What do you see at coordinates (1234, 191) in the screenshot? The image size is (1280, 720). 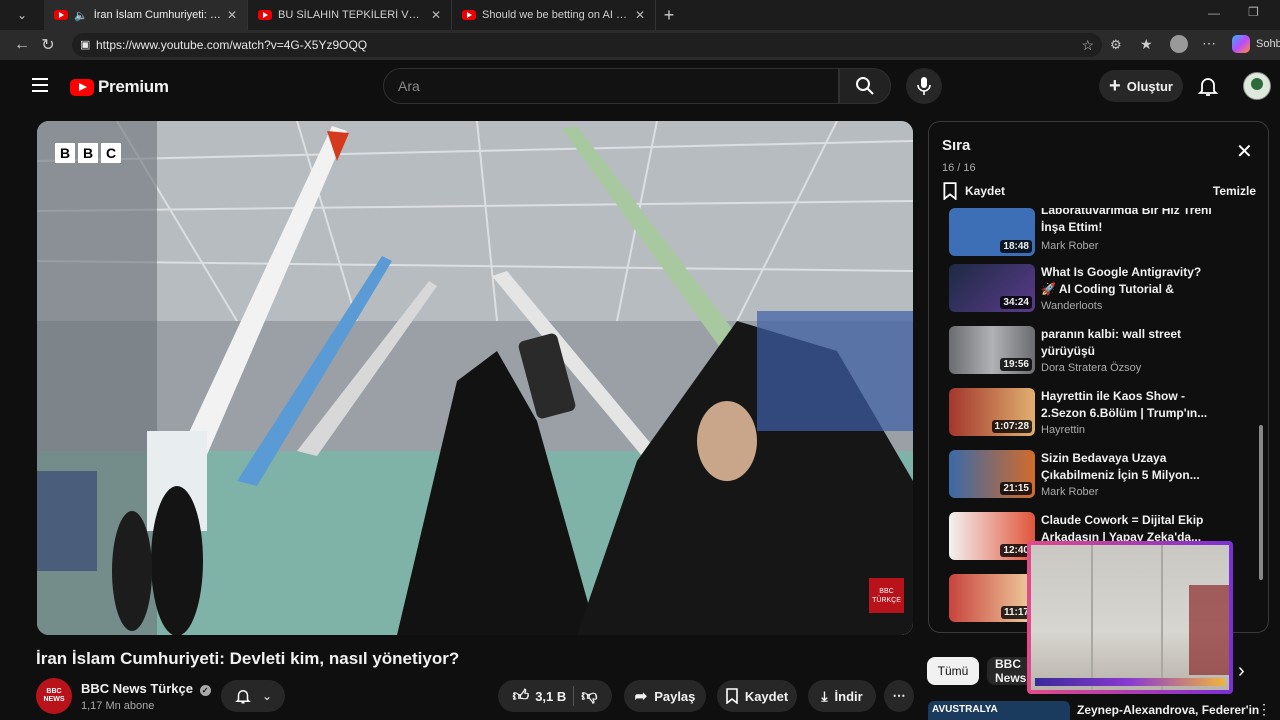 I see `queue-clear-button: Temizle` at bounding box center [1234, 191].